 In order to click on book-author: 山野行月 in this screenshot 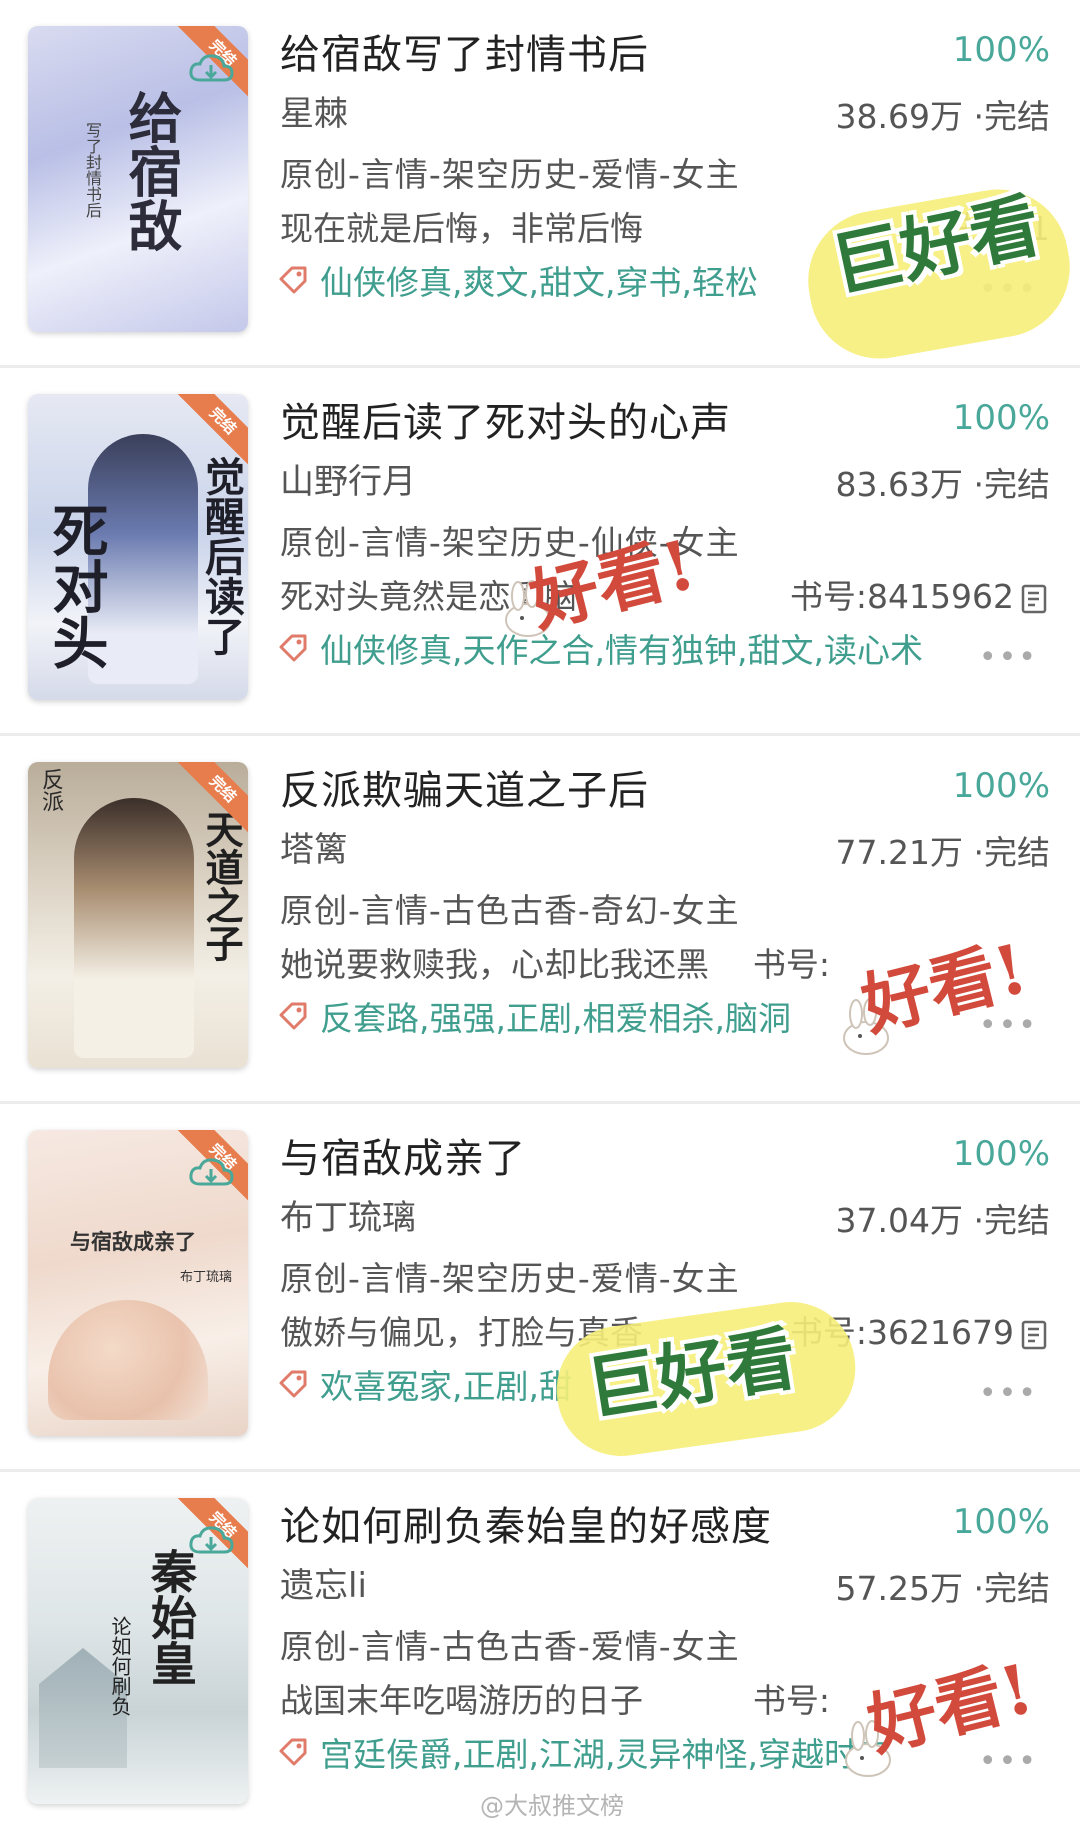, I will do `click(348, 478)`.